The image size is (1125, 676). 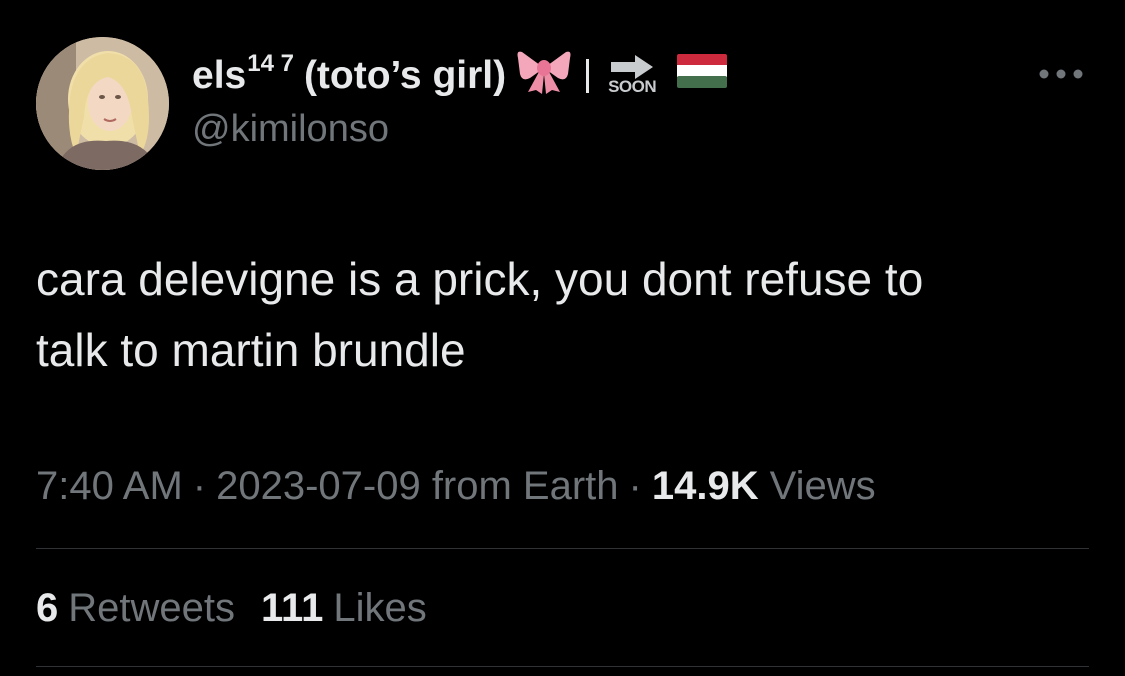 What do you see at coordinates (47, 608) in the screenshot?
I see `retweets-count: 6` at bounding box center [47, 608].